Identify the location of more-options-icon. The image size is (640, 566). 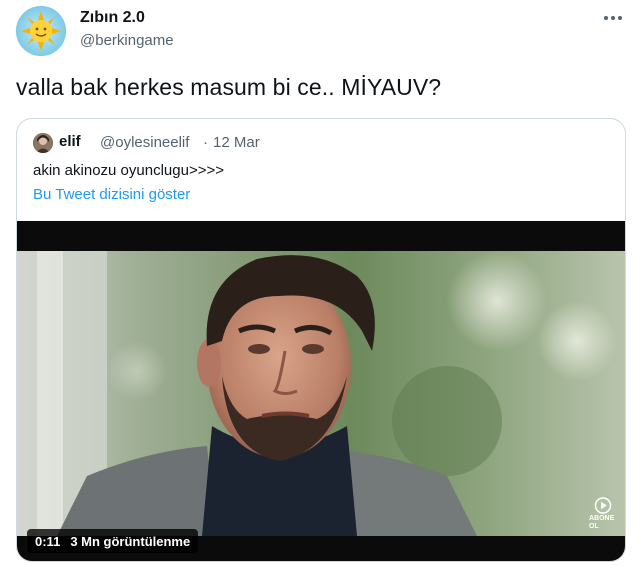
(613, 18).